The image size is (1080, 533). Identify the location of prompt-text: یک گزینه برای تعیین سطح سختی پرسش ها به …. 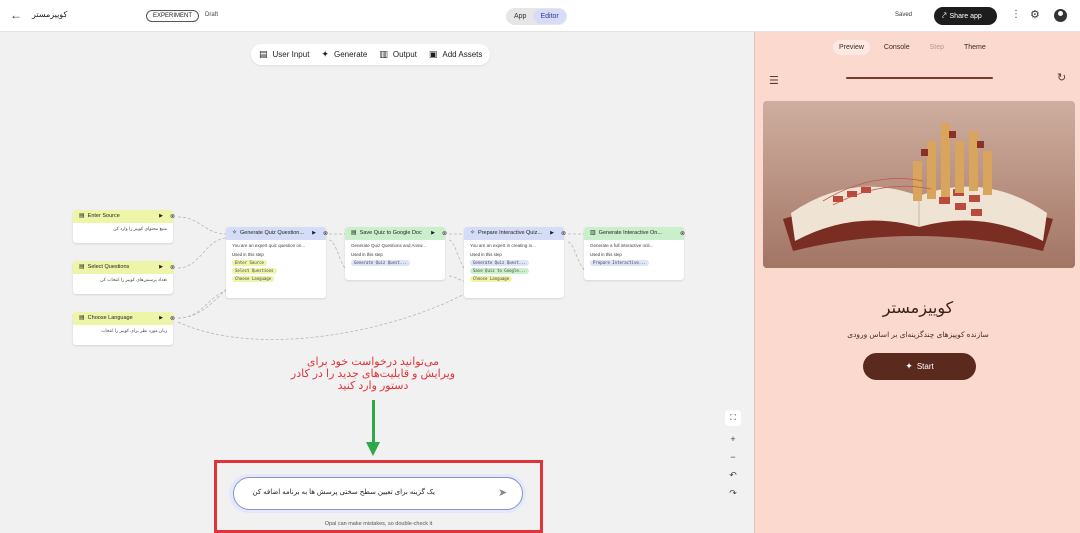
(340, 492).